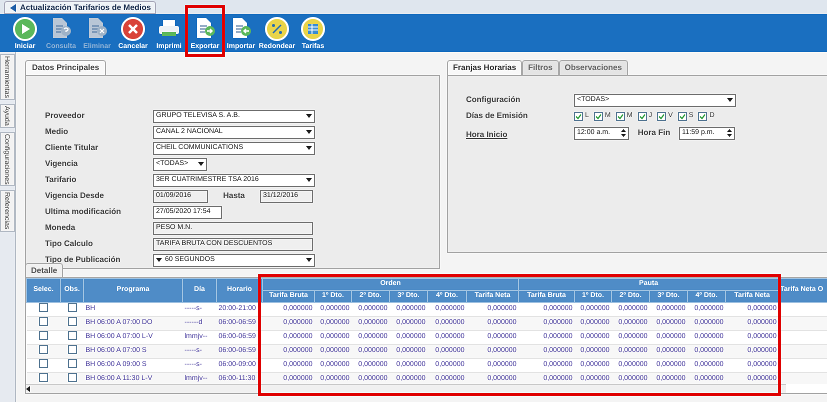 This screenshot has height=402, width=827. I want to click on field-label: Días de Emisión, so click(497, 116).